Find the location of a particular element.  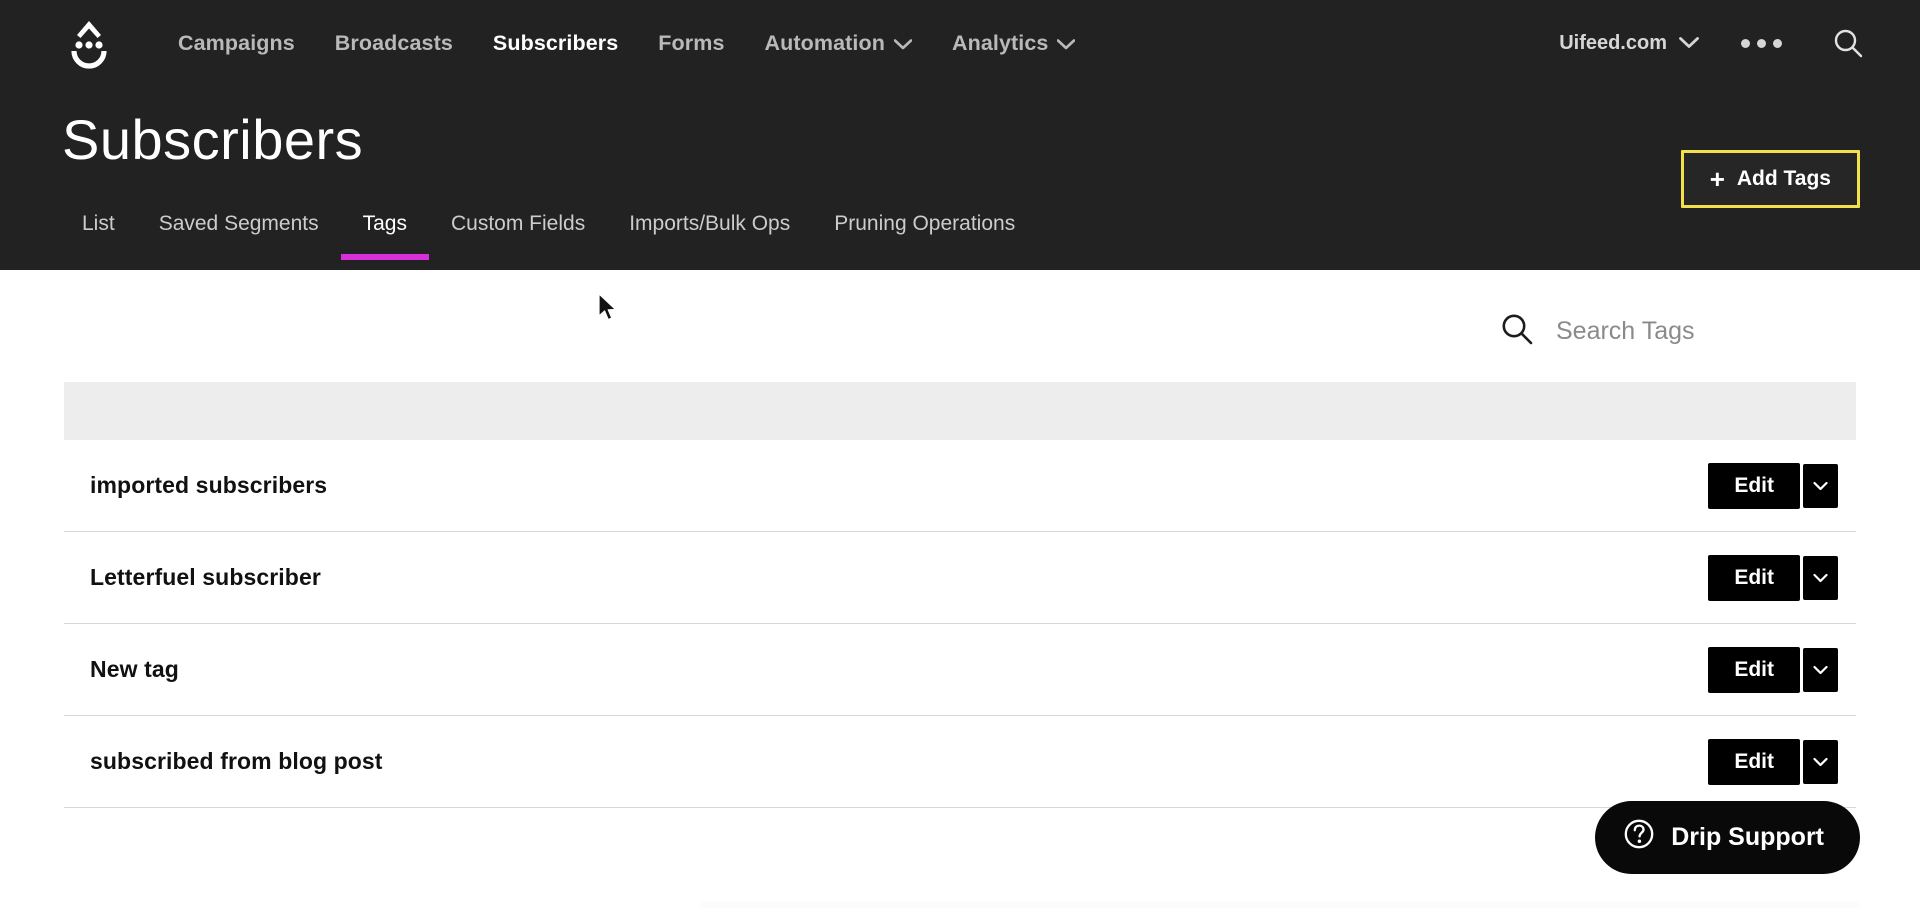

drip-support-button: Drip Support is located at coordinates (1727, 837).